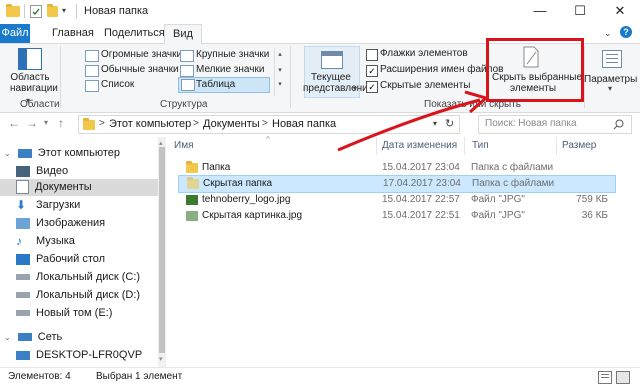 This screenshot has height=386, width=640. Describe the element at coordinates (161, 359) in the screenshot. I see `scroll-down-icon: ▾` at that location.